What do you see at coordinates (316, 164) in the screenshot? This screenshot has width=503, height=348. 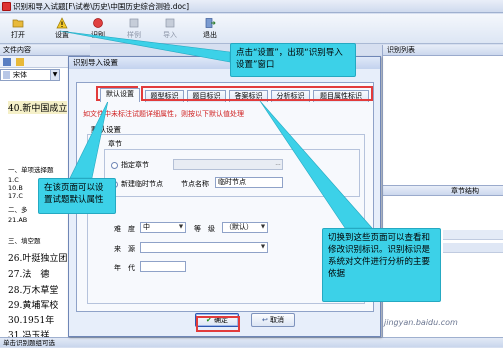 I see `tabs-callout-pointer` at bounding box center [316, 164].